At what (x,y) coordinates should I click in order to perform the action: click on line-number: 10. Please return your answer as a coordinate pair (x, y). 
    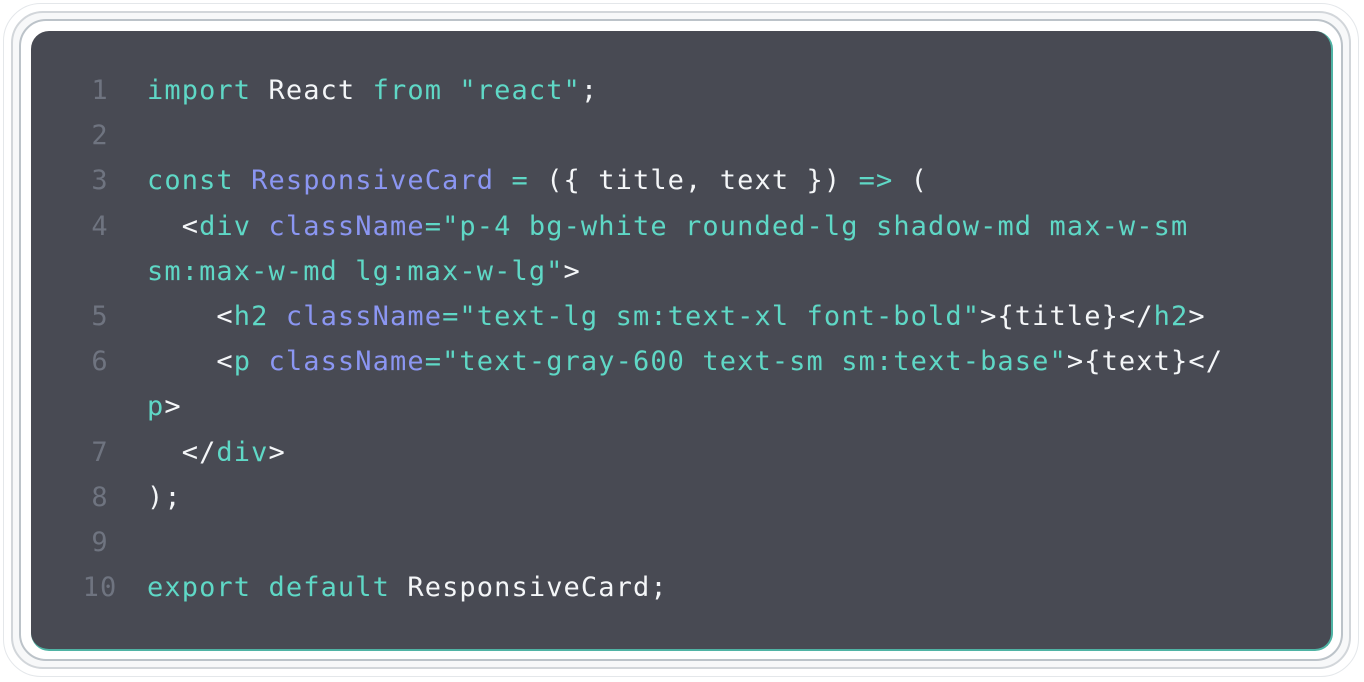
    Looking at the image, I should click on (100, 588).